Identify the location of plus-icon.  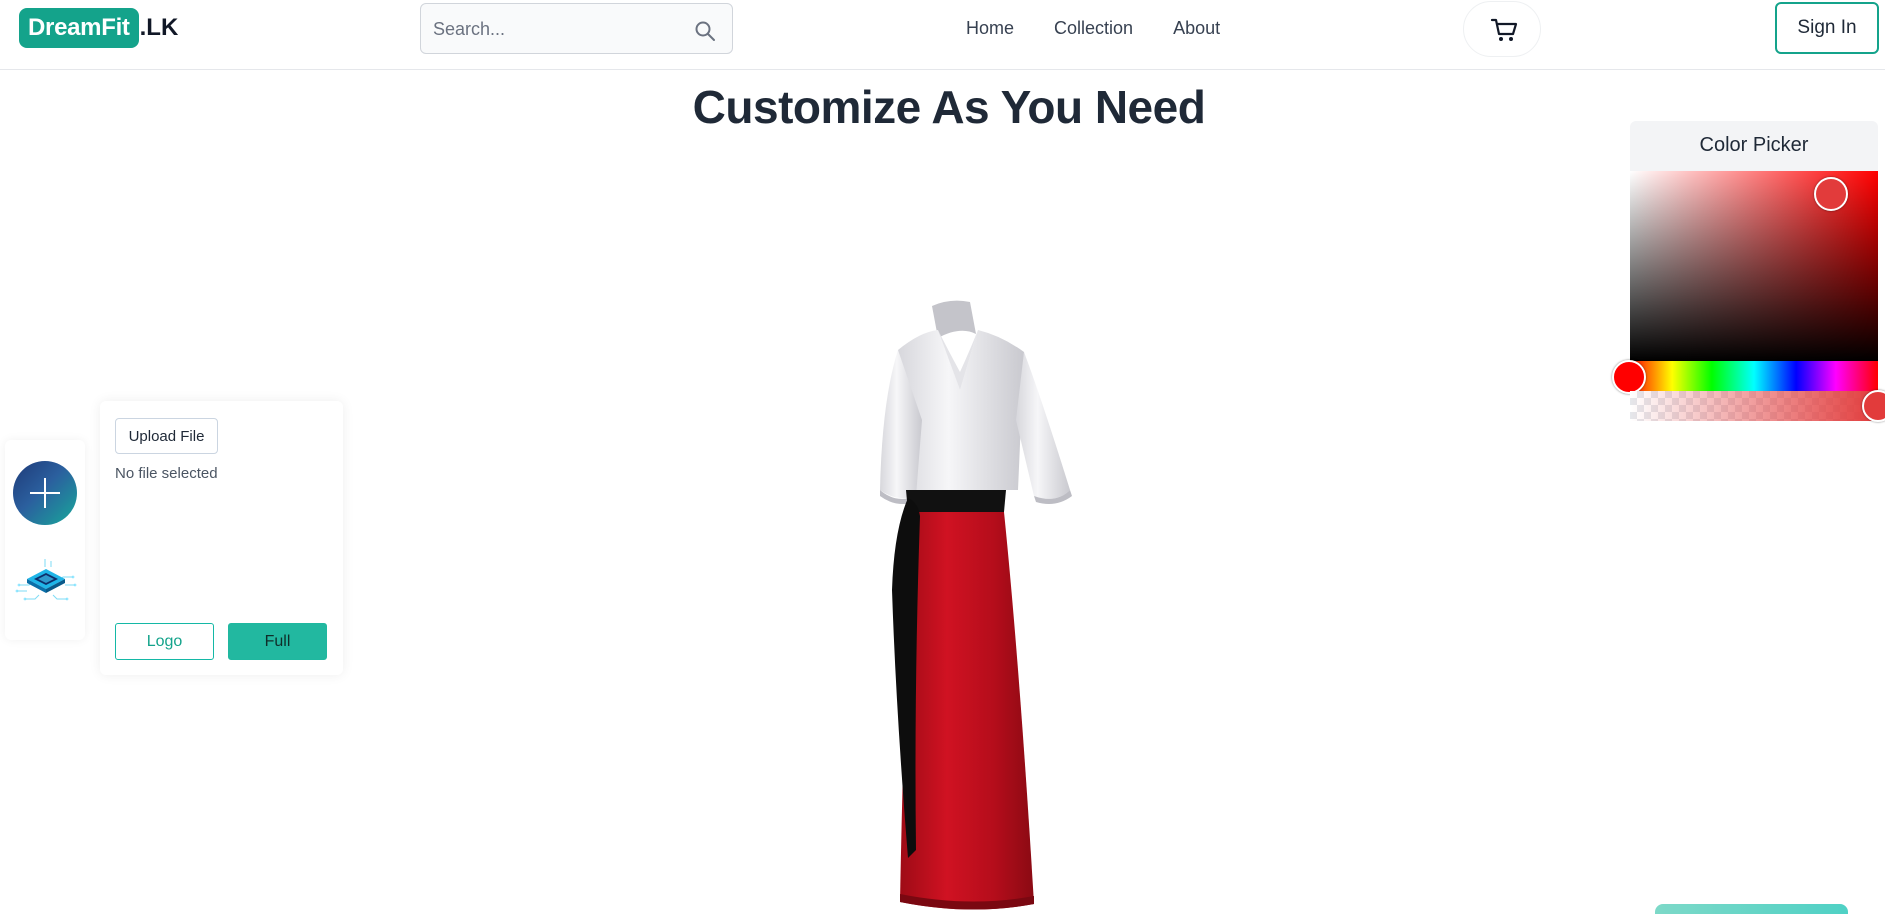
(45, 493).